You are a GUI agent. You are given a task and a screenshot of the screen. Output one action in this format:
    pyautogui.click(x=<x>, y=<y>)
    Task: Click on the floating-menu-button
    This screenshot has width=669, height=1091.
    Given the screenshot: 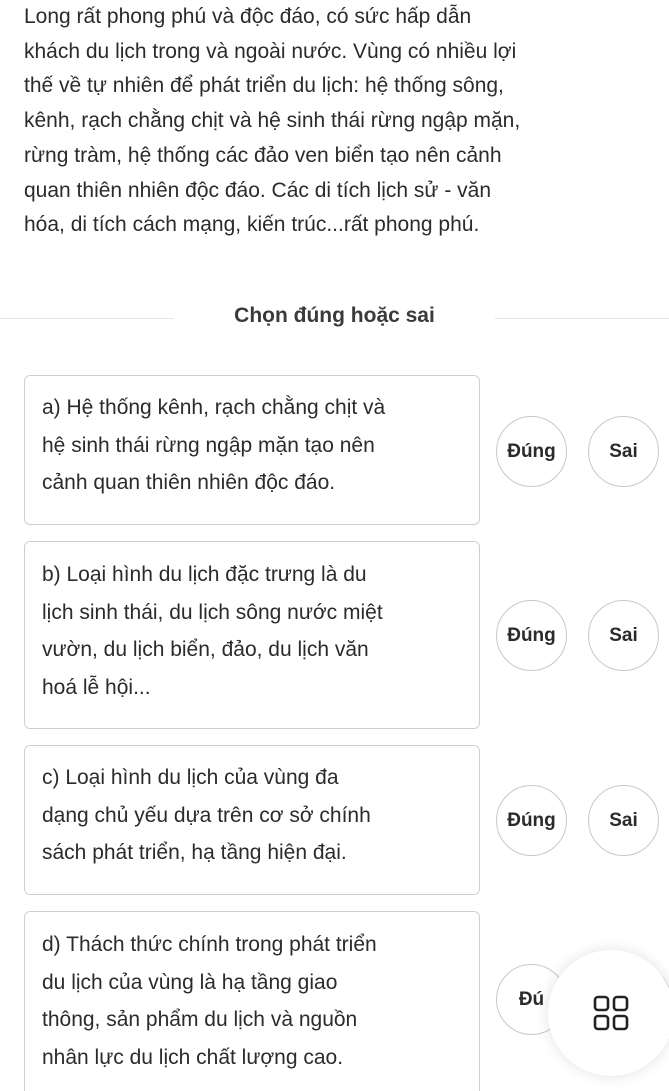 What is the action you would take?
    pyautogui.click(x=608, y=1013)
    